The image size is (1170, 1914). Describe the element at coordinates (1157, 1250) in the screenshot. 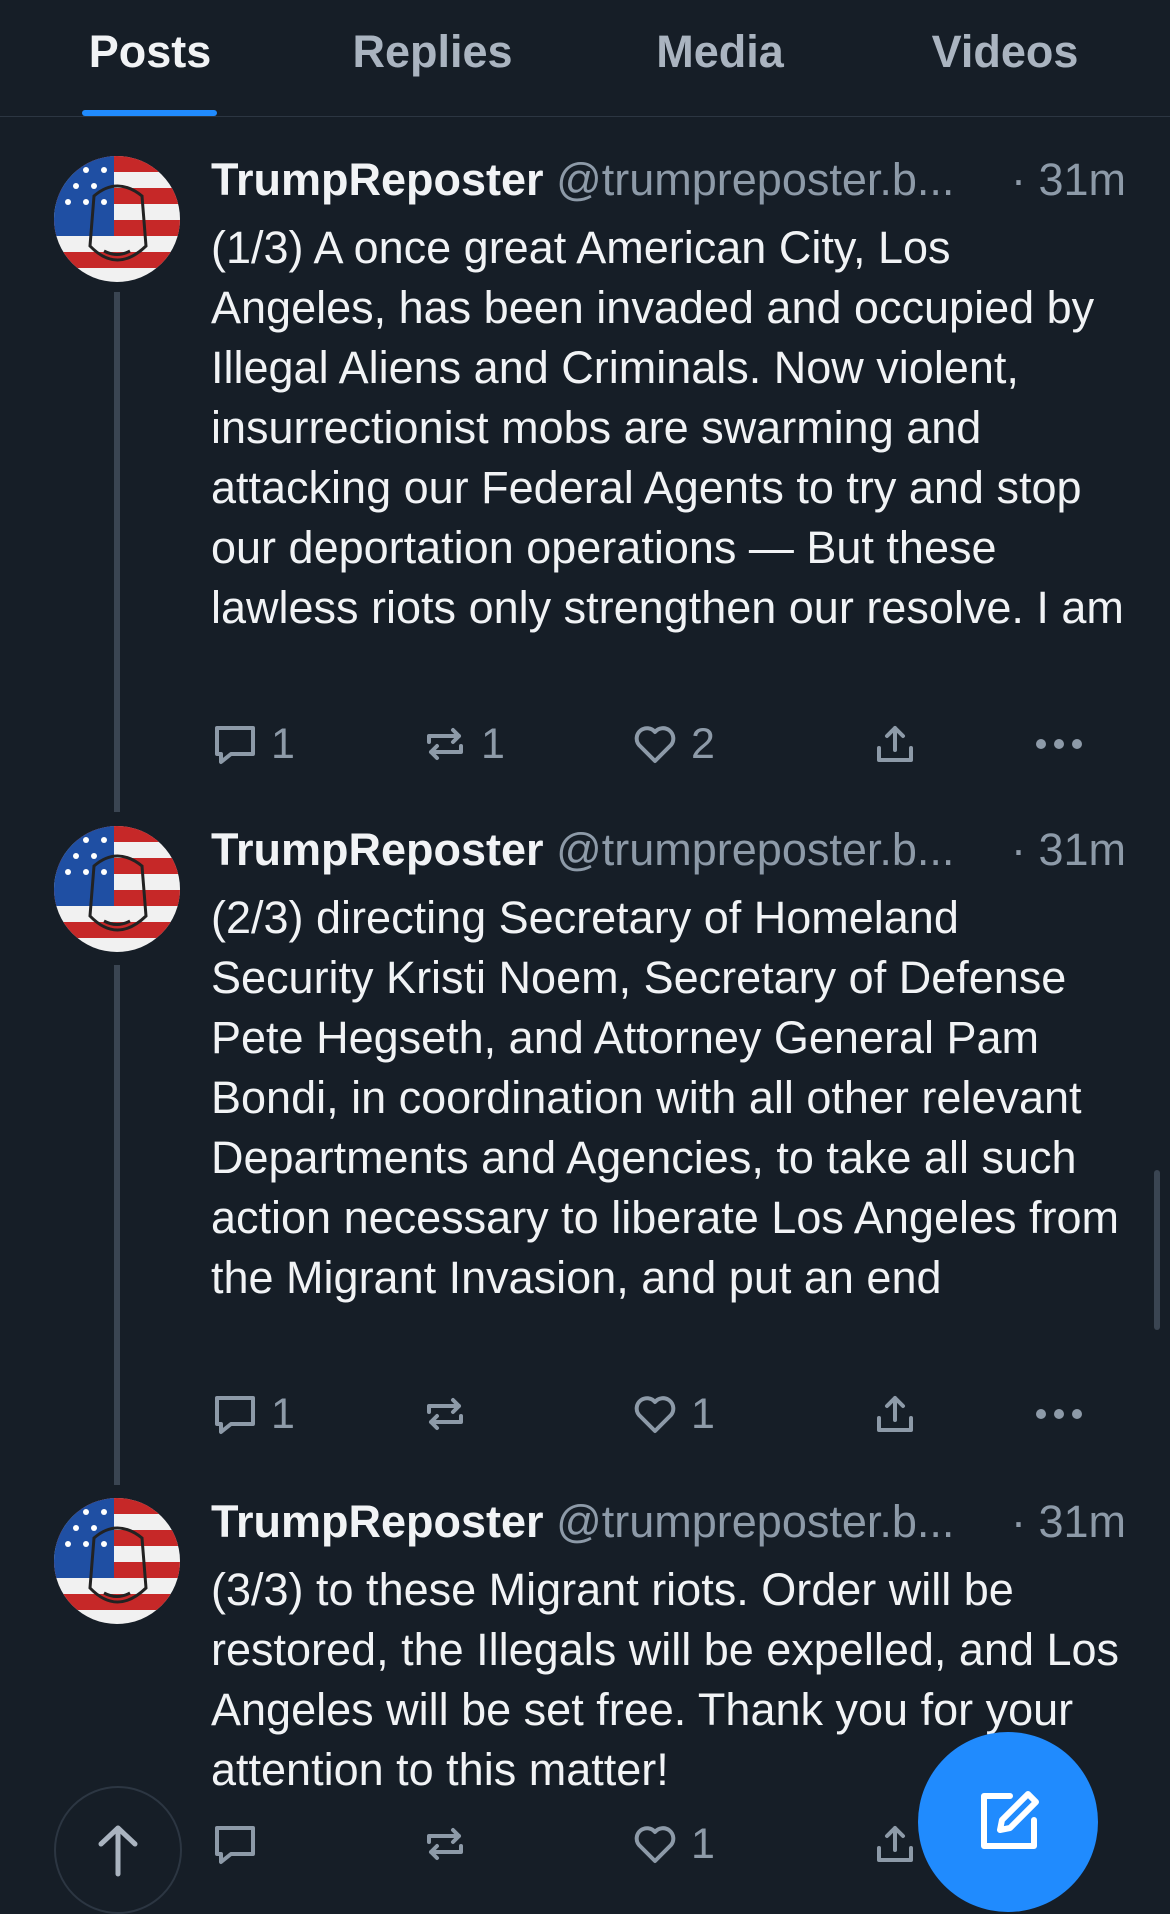

I see `scrollbar` at that location.